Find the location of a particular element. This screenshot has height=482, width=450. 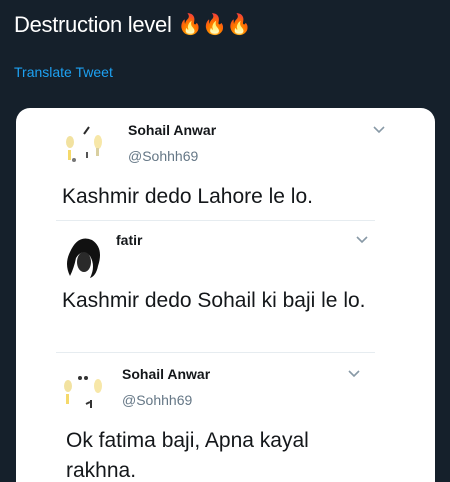

reply-author-name: fatir is located at coordinates (129, 240).